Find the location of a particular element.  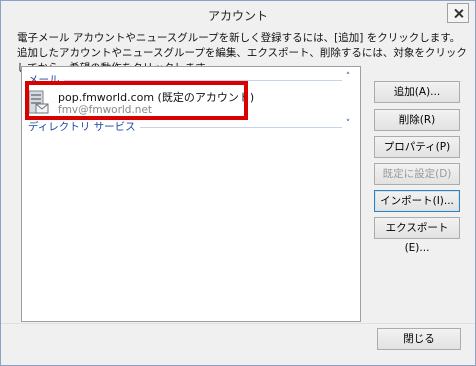

close-icon is located at coordinates (458, 13).